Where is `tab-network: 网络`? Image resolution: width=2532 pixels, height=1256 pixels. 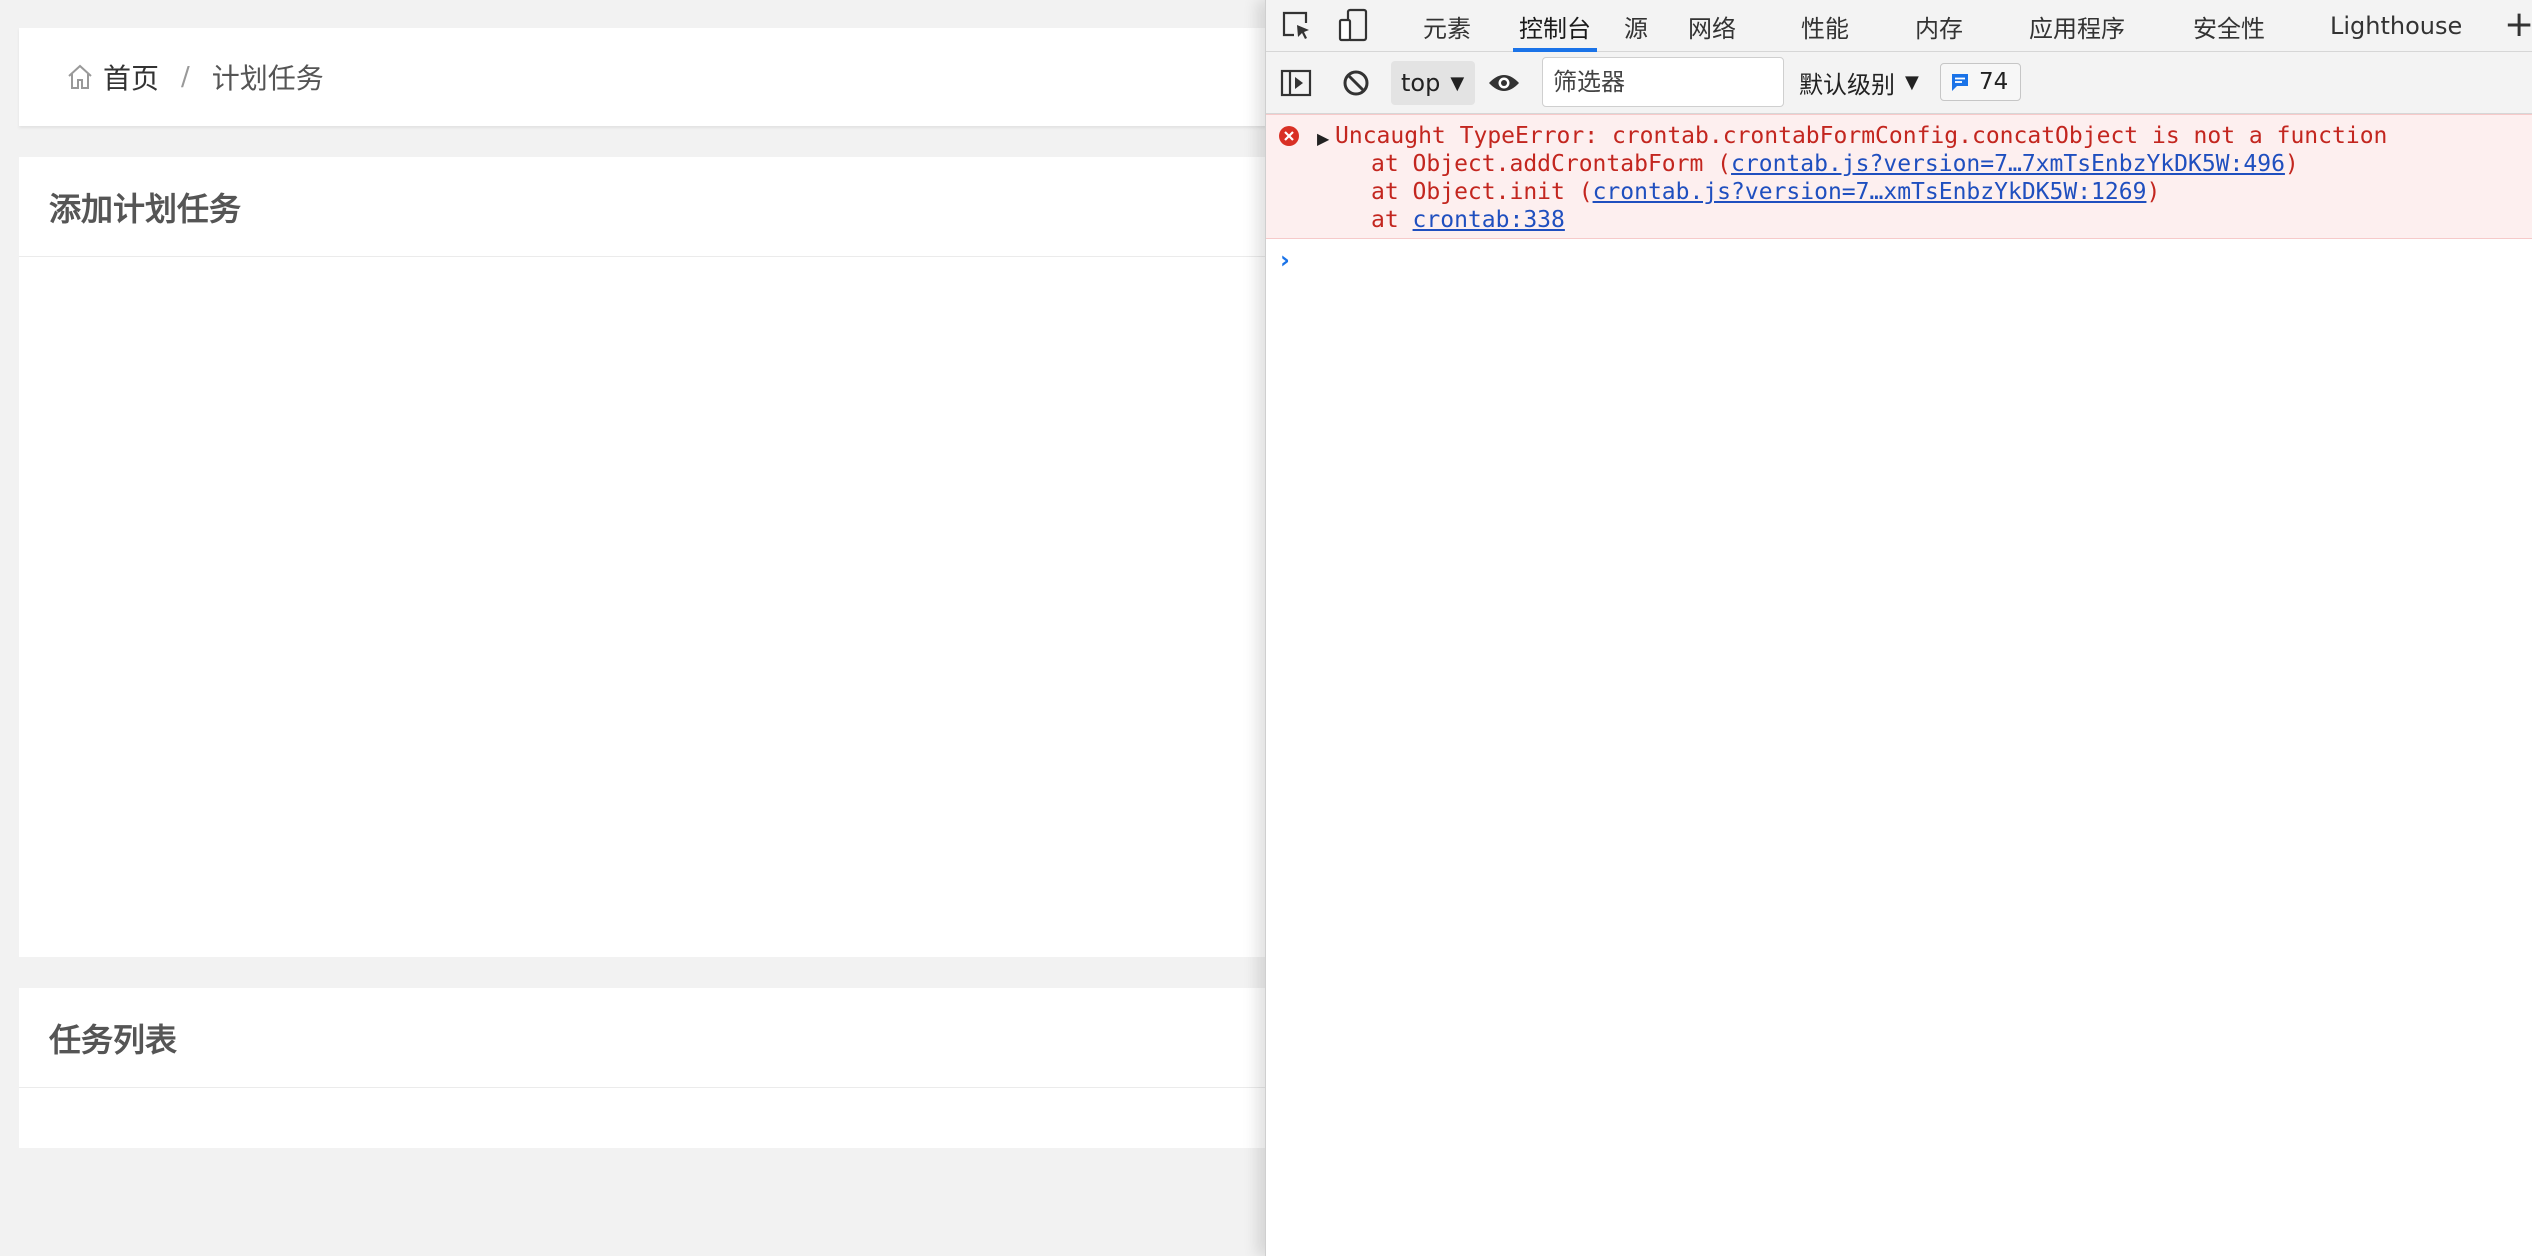
tab-network: 网络 is located at coordinates (1712, 26).